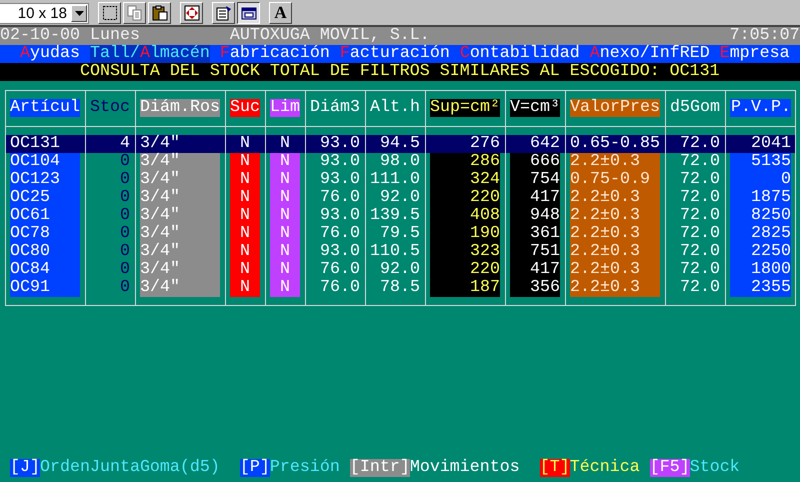  I want to click on table-cell: 4, so click(111, 144).